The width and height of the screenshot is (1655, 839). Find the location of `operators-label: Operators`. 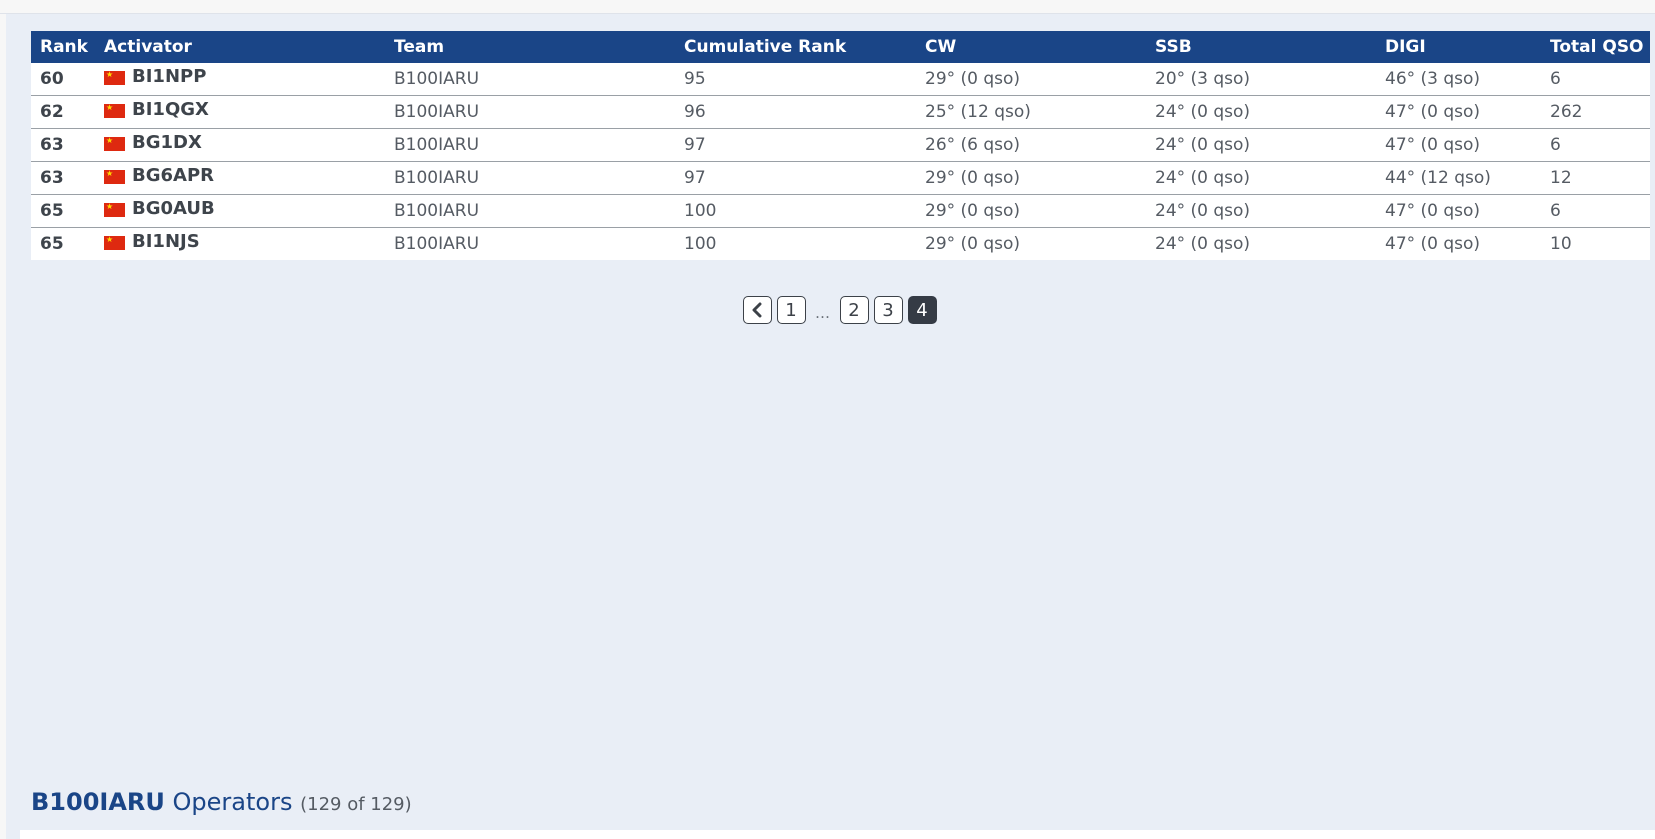

operators-label: Operators is located at coordinates (232, 802).